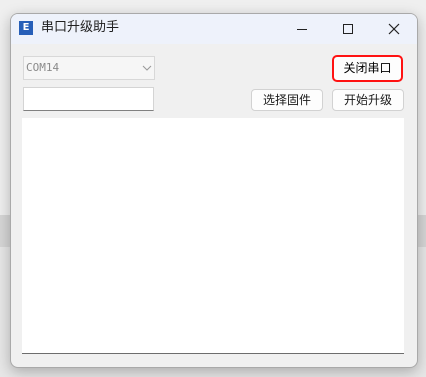 The image size is (426, 377). What do you see at coordinates (147, 68) in the screenshot?
I see `chevron-down-icon` at bounding box center [147, 68].